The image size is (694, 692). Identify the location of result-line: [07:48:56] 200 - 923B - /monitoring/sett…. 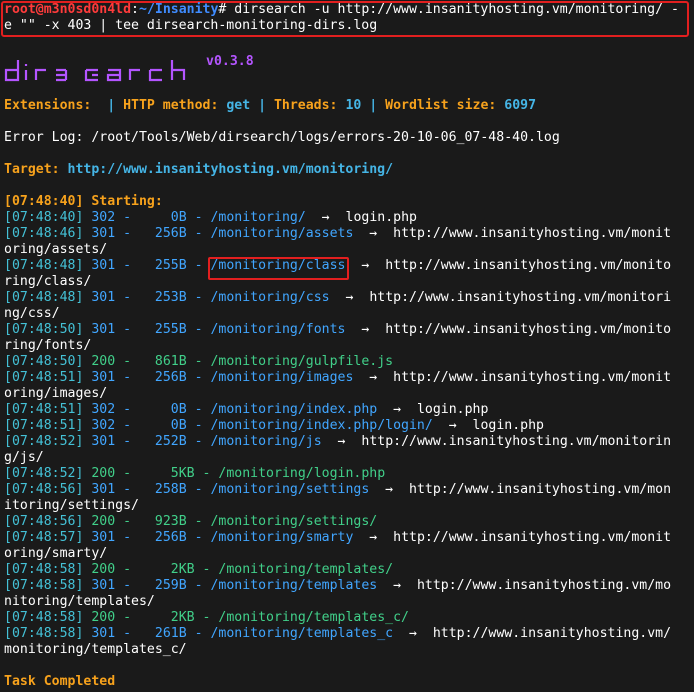
(348, 522).